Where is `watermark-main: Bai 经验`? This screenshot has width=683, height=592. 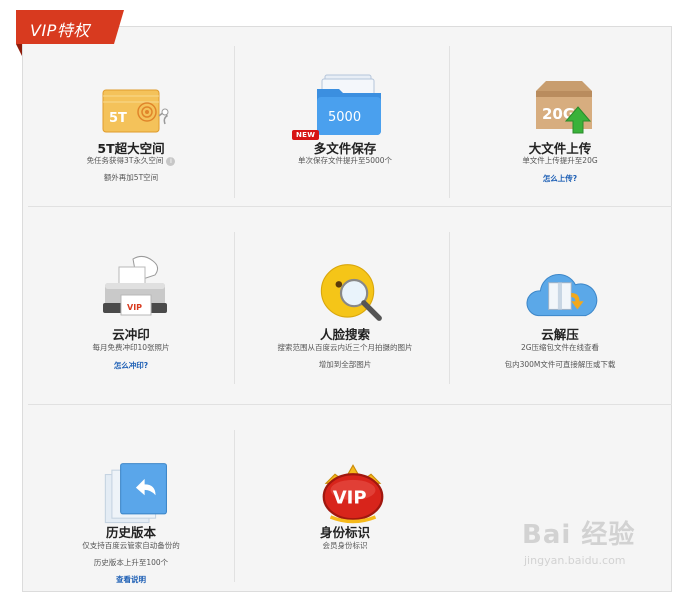 watermark-main: Bai 经验 is located at coordinates (579, 535).